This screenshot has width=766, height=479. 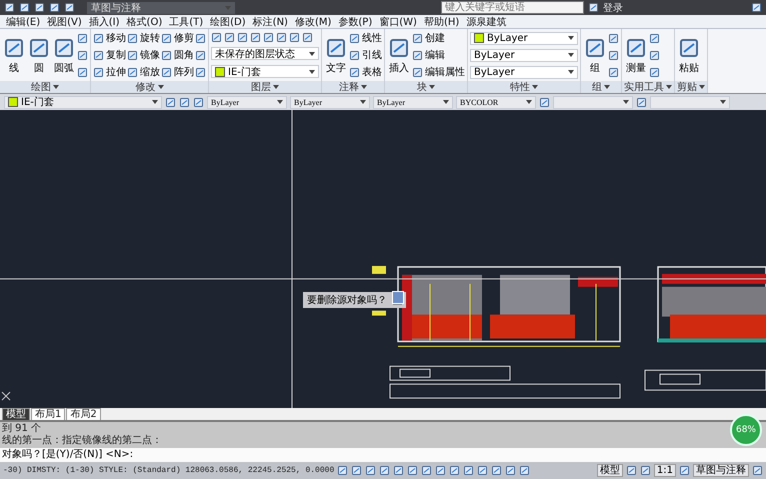 What do you see at coordinates (365, 72) in the screenshot?
I see `tool-button: 表格` at bounding box center [365, 72].